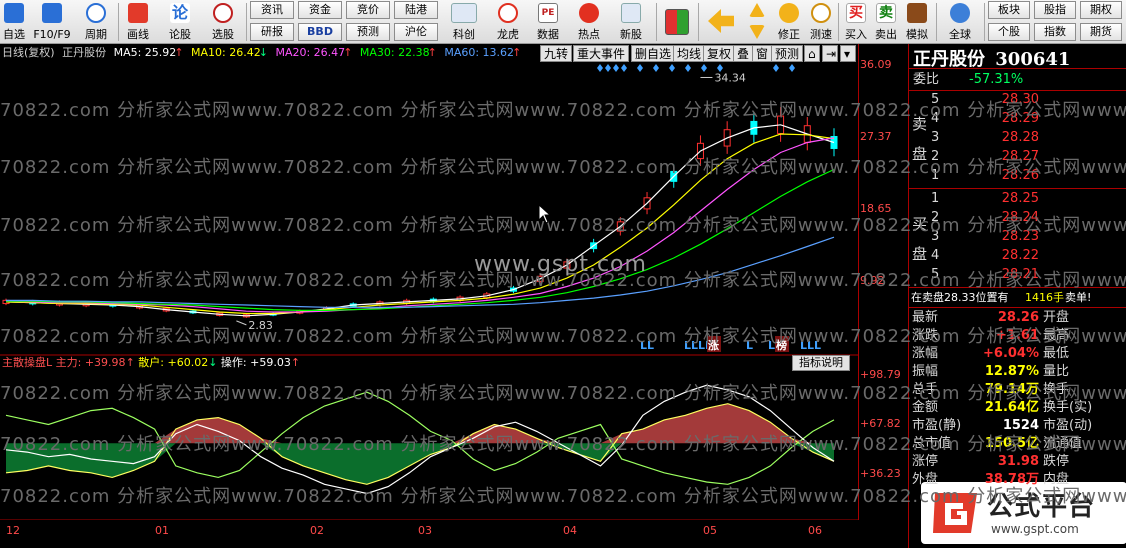 This screenshot has height=548, width=1126. What do you see at coordinates (13, 530) in the screenshot?
I see `x-tick-12: 12` at bounding box center [13, 530].